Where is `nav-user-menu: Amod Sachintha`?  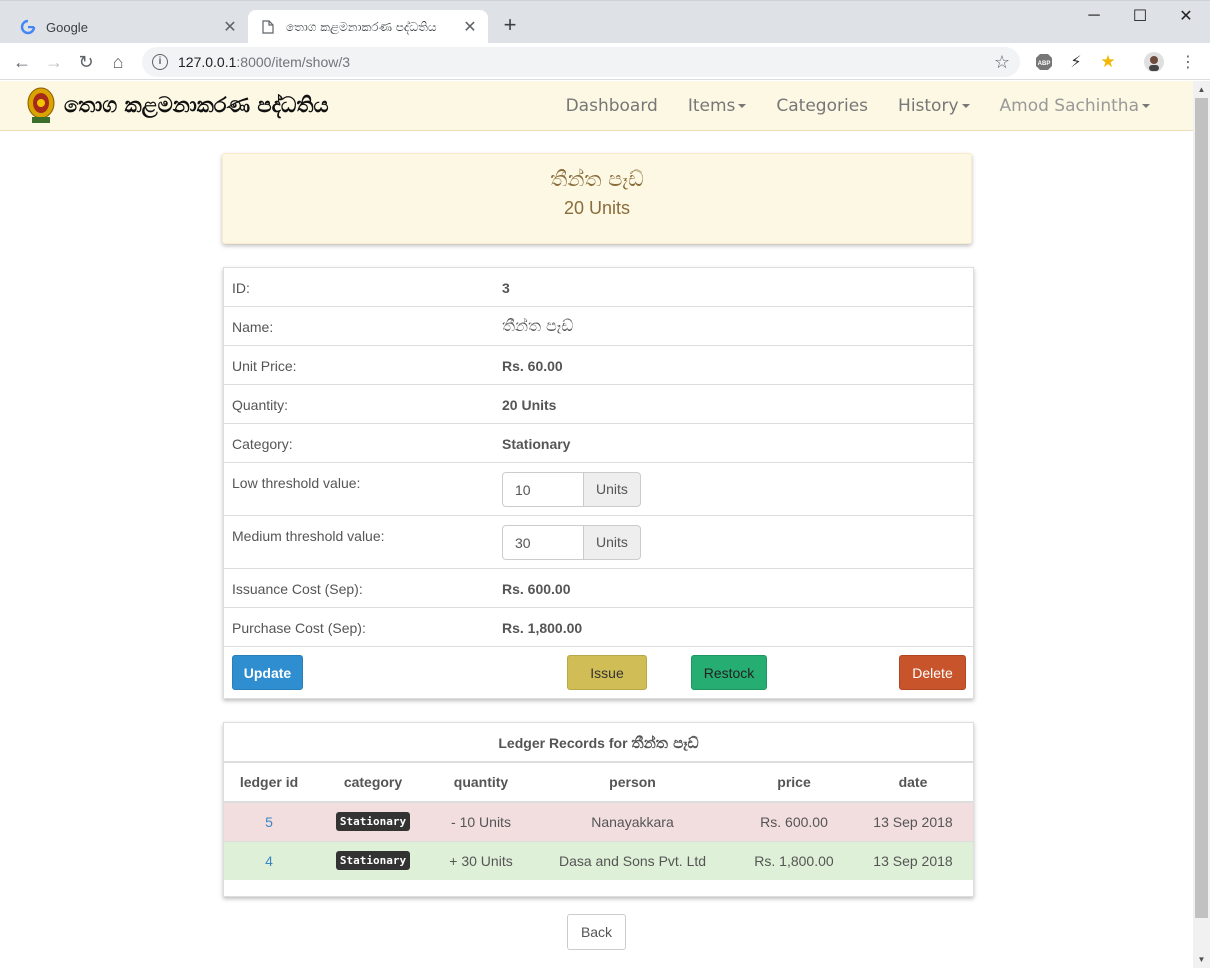 nav-user-menu: Amod Sachintha is located at coordinates (1075, 106).